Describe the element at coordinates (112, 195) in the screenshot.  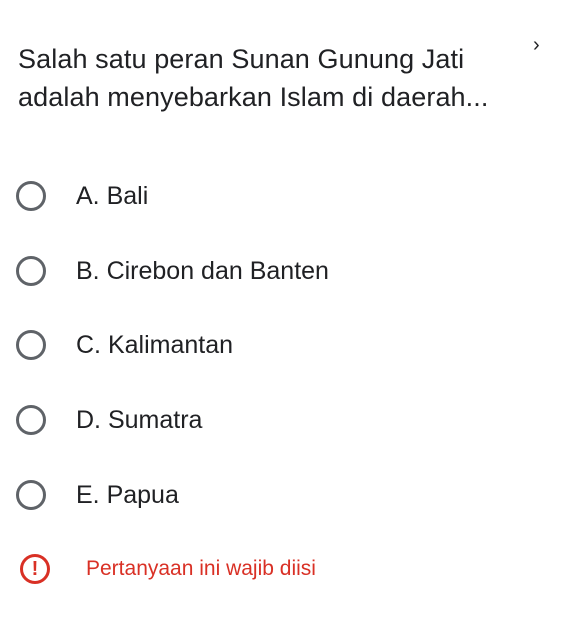
I see `option-a-label: A. Bali` at that location.